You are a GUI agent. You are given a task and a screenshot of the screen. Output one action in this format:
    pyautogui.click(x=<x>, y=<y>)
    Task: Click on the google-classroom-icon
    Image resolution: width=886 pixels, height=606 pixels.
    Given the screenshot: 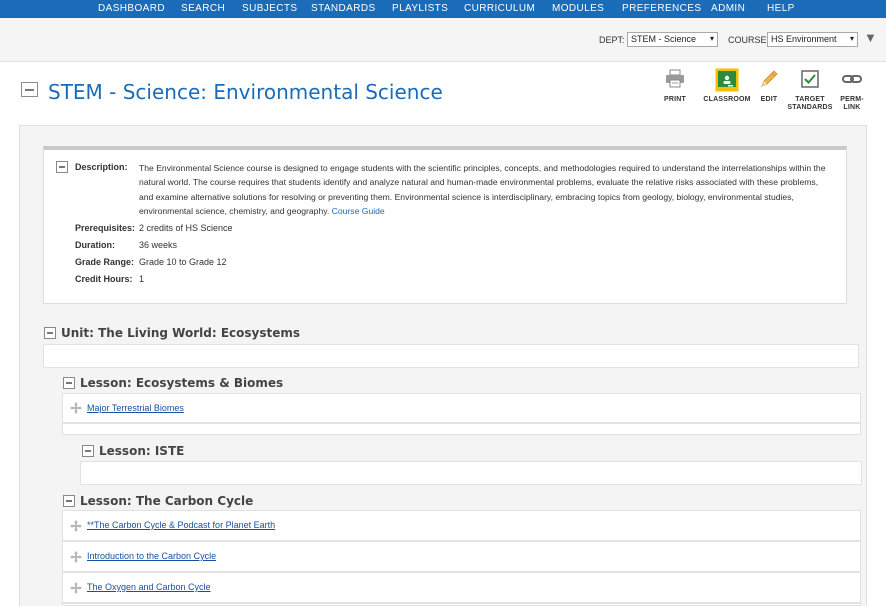 What is the action you would take?
    pyautogui.click(x=727, y=80)
    